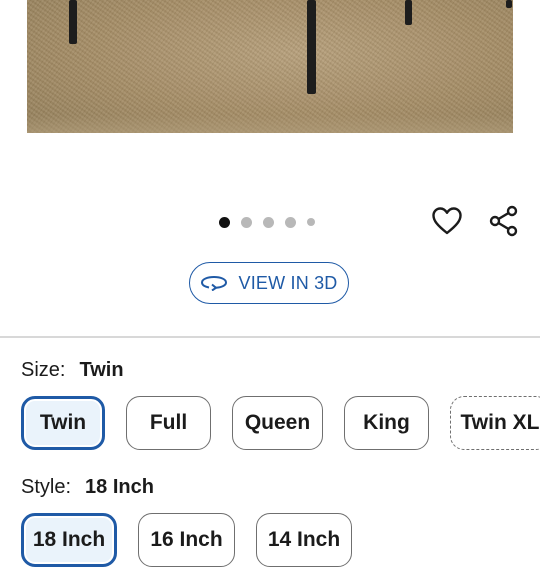  Describe the element at coordinates (63, 423) in the screenshot. I see `size-option-twin: Twin` at that location.